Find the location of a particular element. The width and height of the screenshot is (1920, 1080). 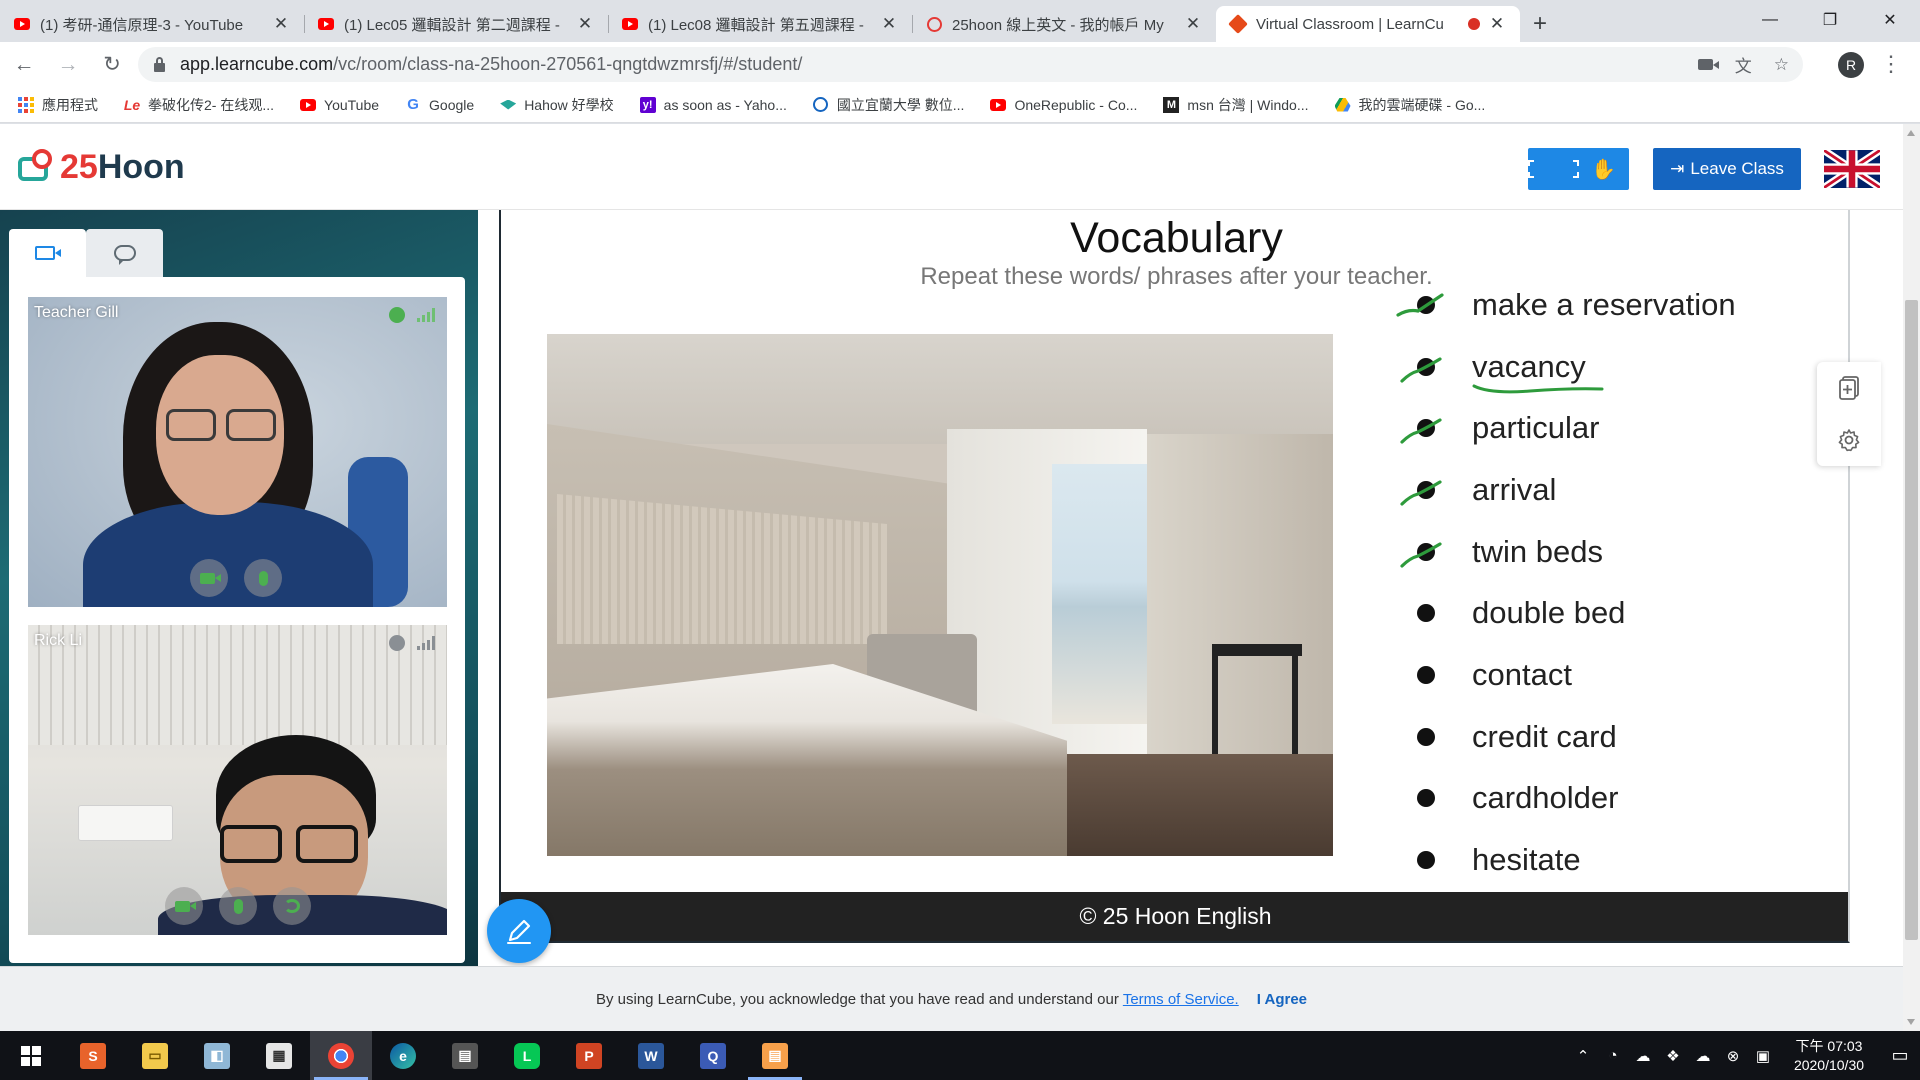

taskbar-app: ▭ is located at coordinates (155, 1055).